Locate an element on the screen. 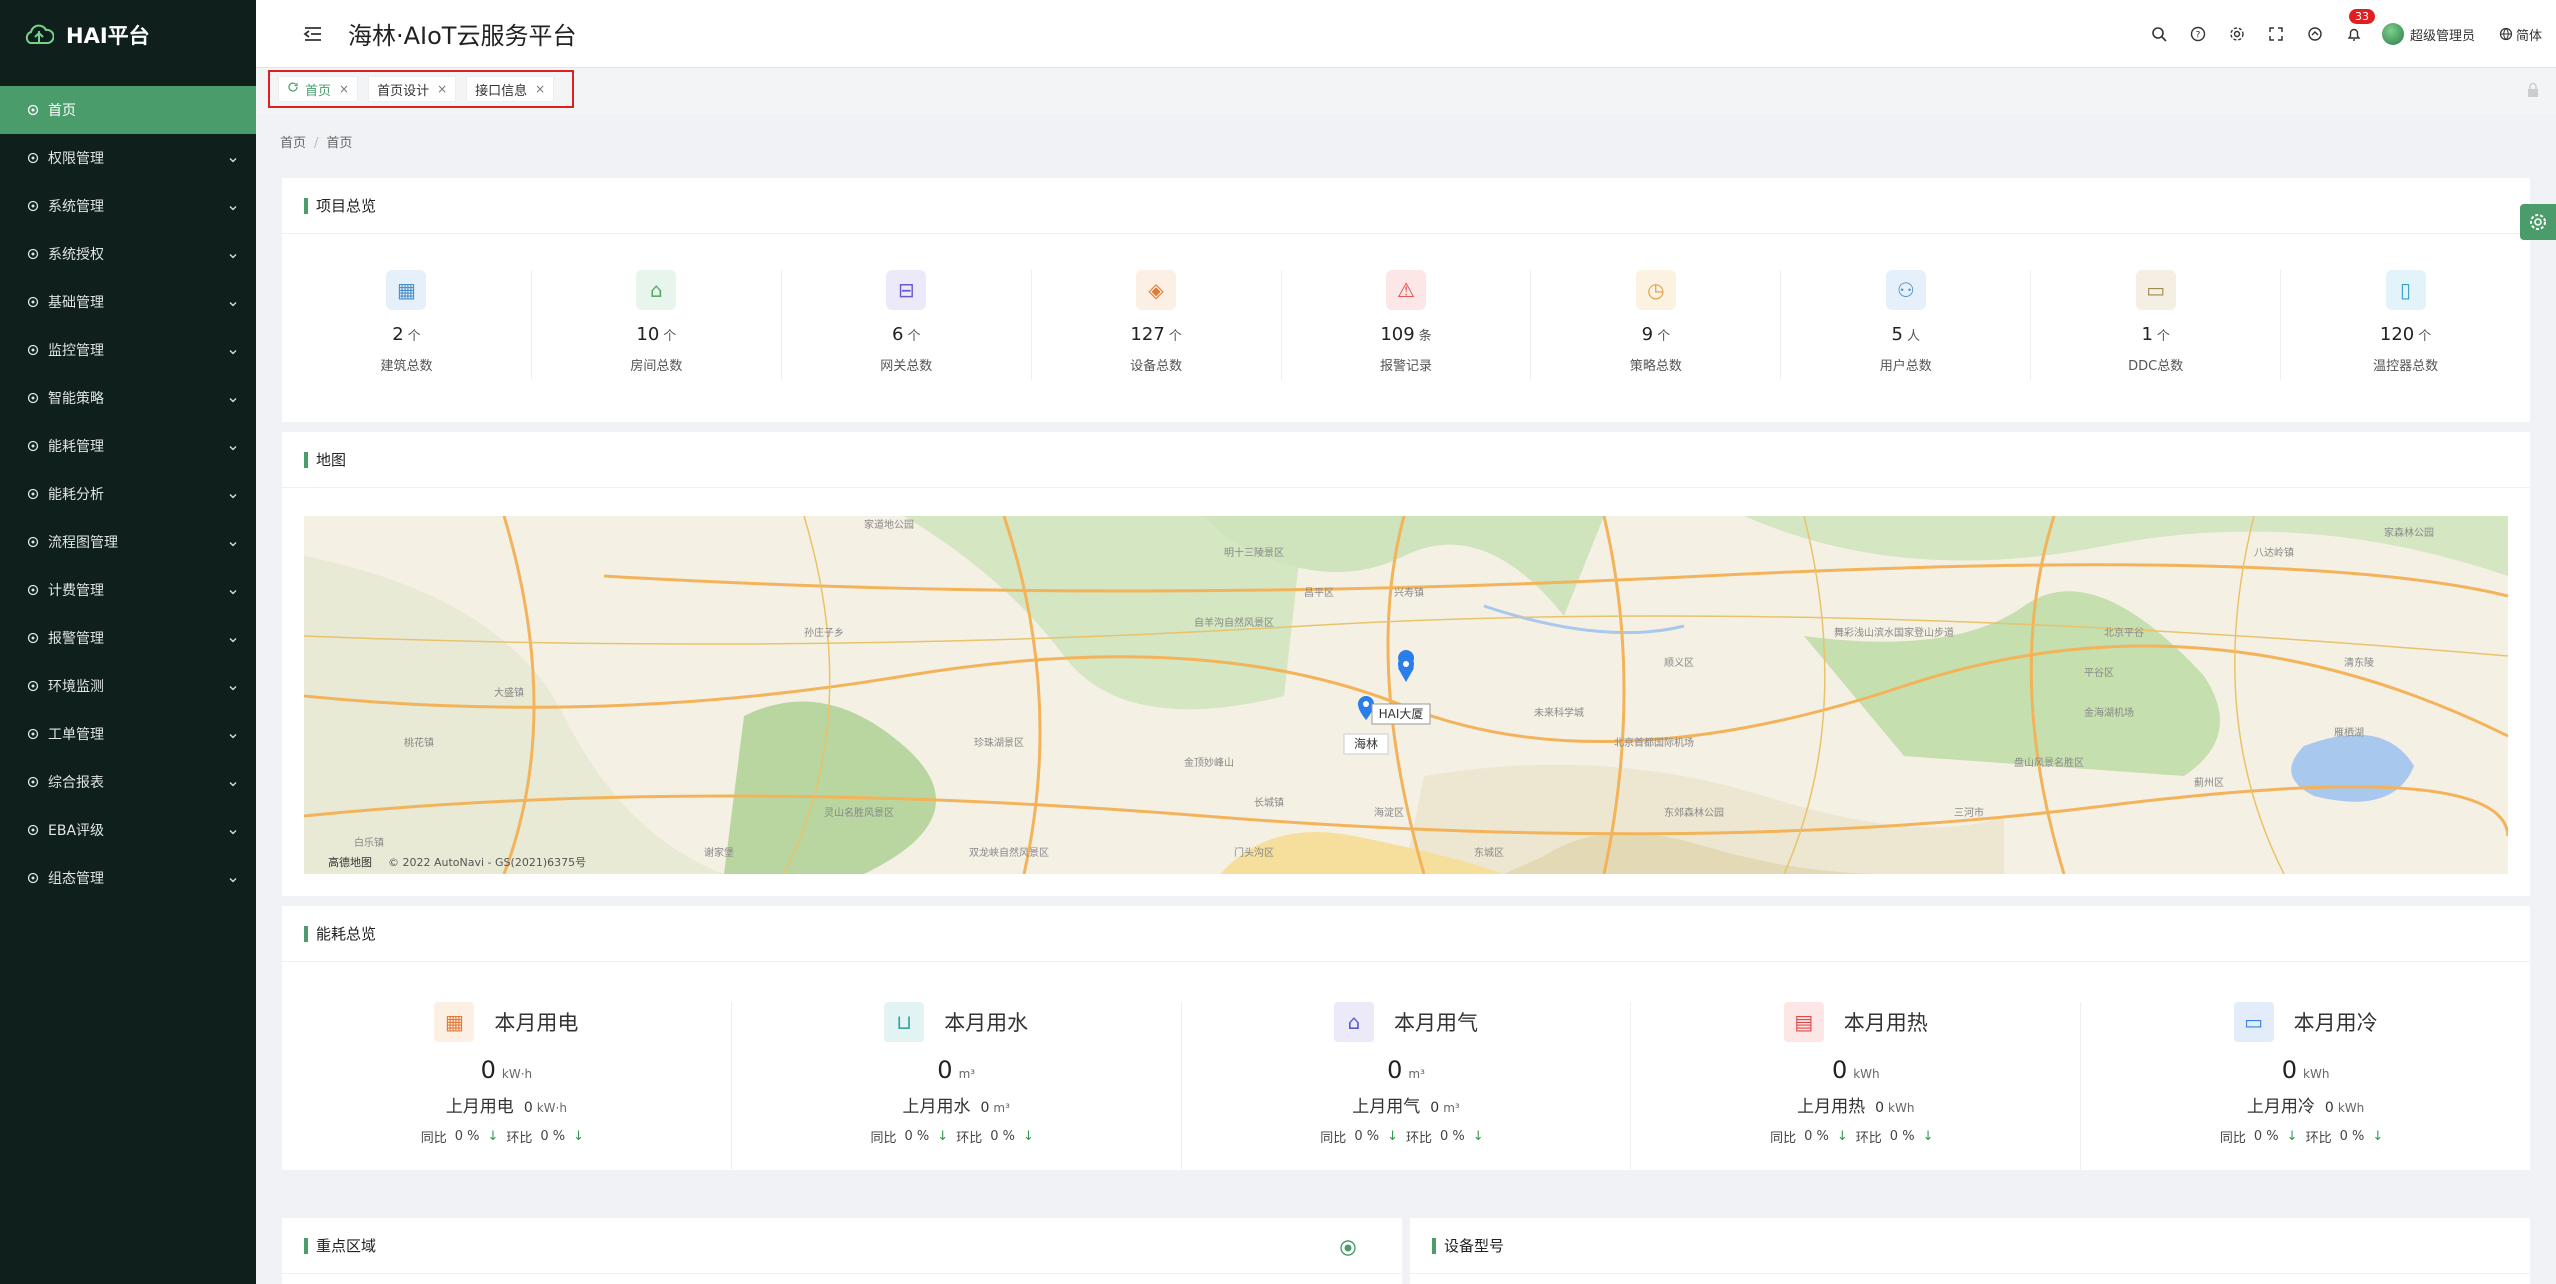 The width and height of the screenshot is (2556, 1284). tab-2: 接口信息 × is located at coordinates (510, 89).